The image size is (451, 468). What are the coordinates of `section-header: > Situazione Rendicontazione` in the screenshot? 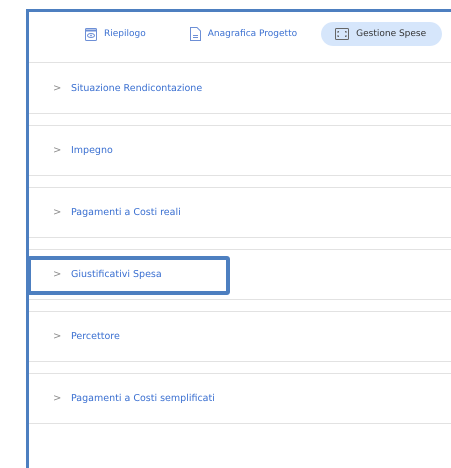 It's located at (240, 88).